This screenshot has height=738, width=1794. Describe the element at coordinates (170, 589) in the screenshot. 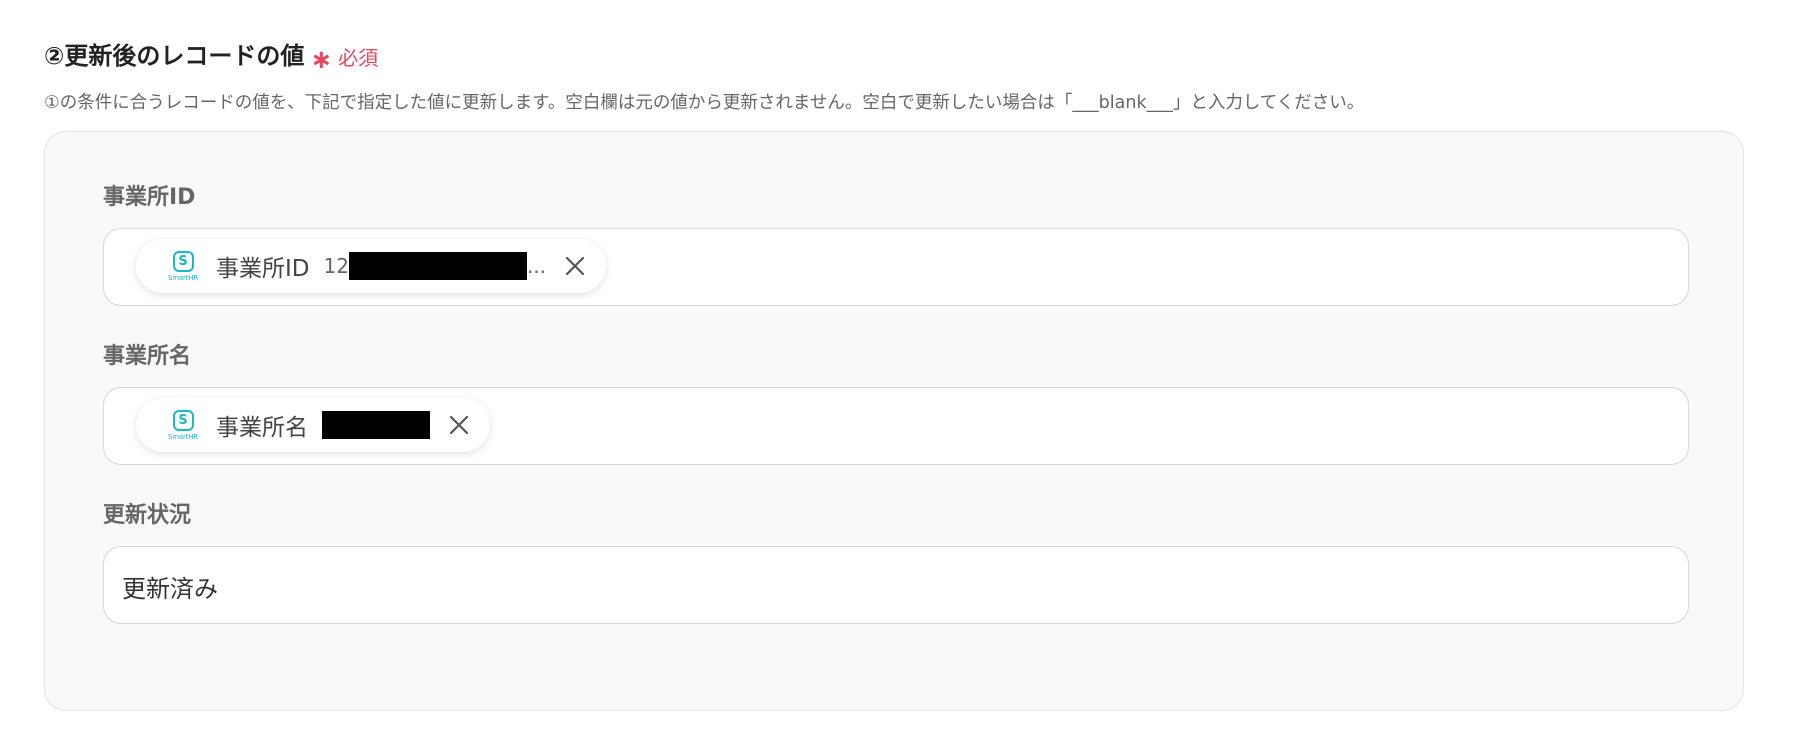

I see `update-status-value: 更新済み` at that location.